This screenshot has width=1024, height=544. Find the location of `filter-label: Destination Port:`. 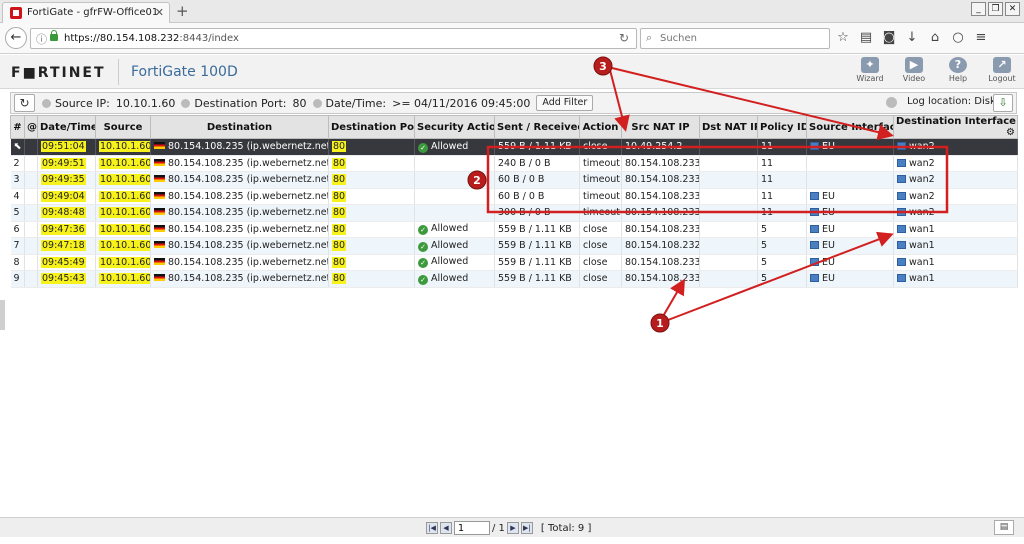

filter-label: Destination Port: is located at coordinates (240, 103).